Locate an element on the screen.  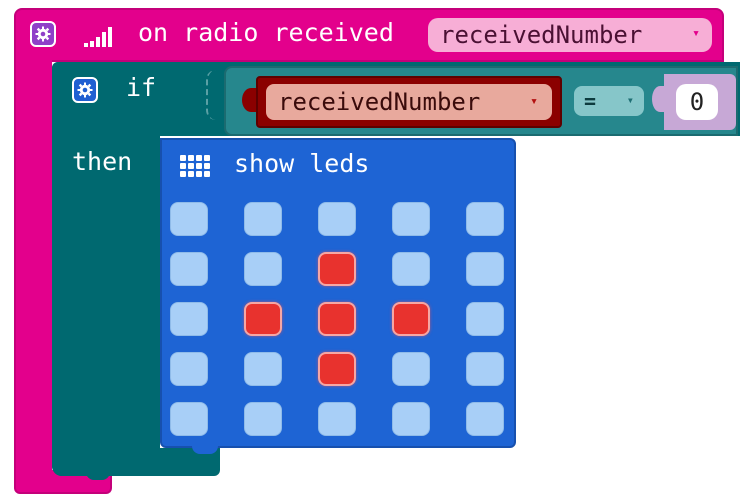
led-cell-r1-c1 is located at coordinates (189, 219).